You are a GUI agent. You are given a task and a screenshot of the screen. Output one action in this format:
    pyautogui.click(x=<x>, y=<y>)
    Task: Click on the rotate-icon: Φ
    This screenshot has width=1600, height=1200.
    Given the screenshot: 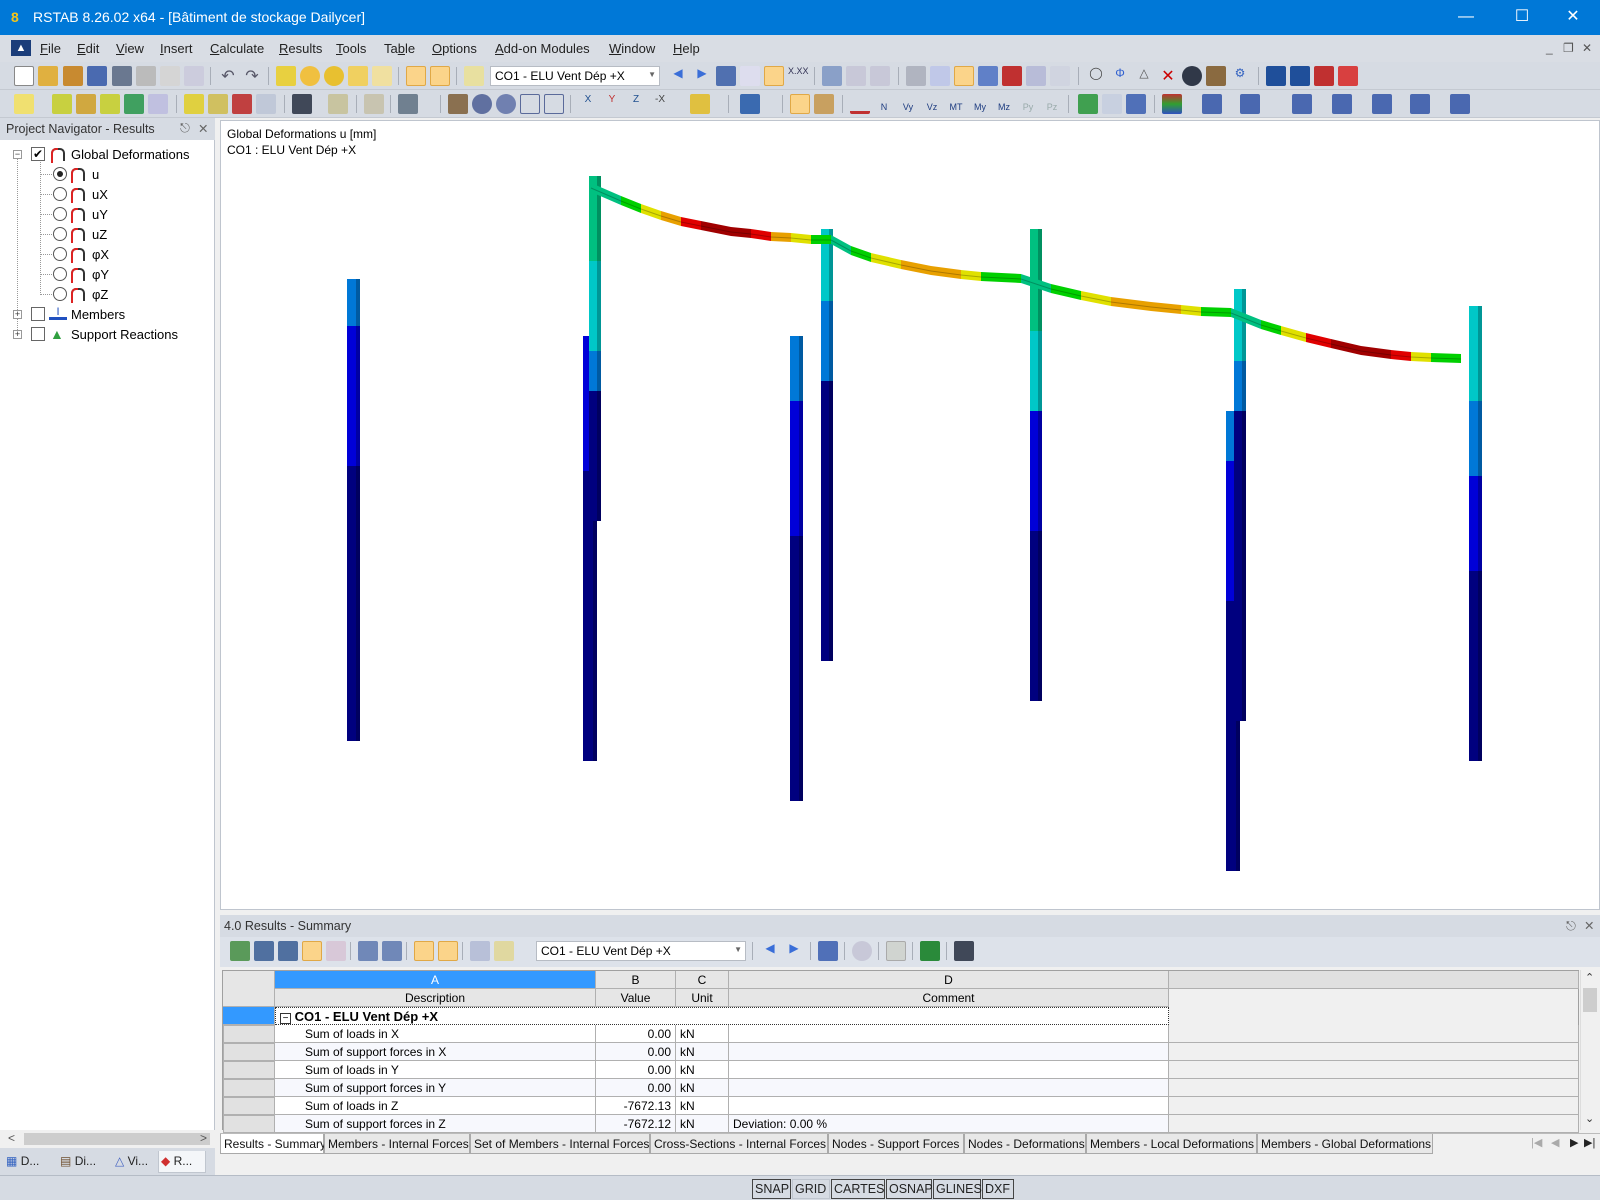 What is the action you would take?
    pyautogui.click(x=1120, y=76)
    